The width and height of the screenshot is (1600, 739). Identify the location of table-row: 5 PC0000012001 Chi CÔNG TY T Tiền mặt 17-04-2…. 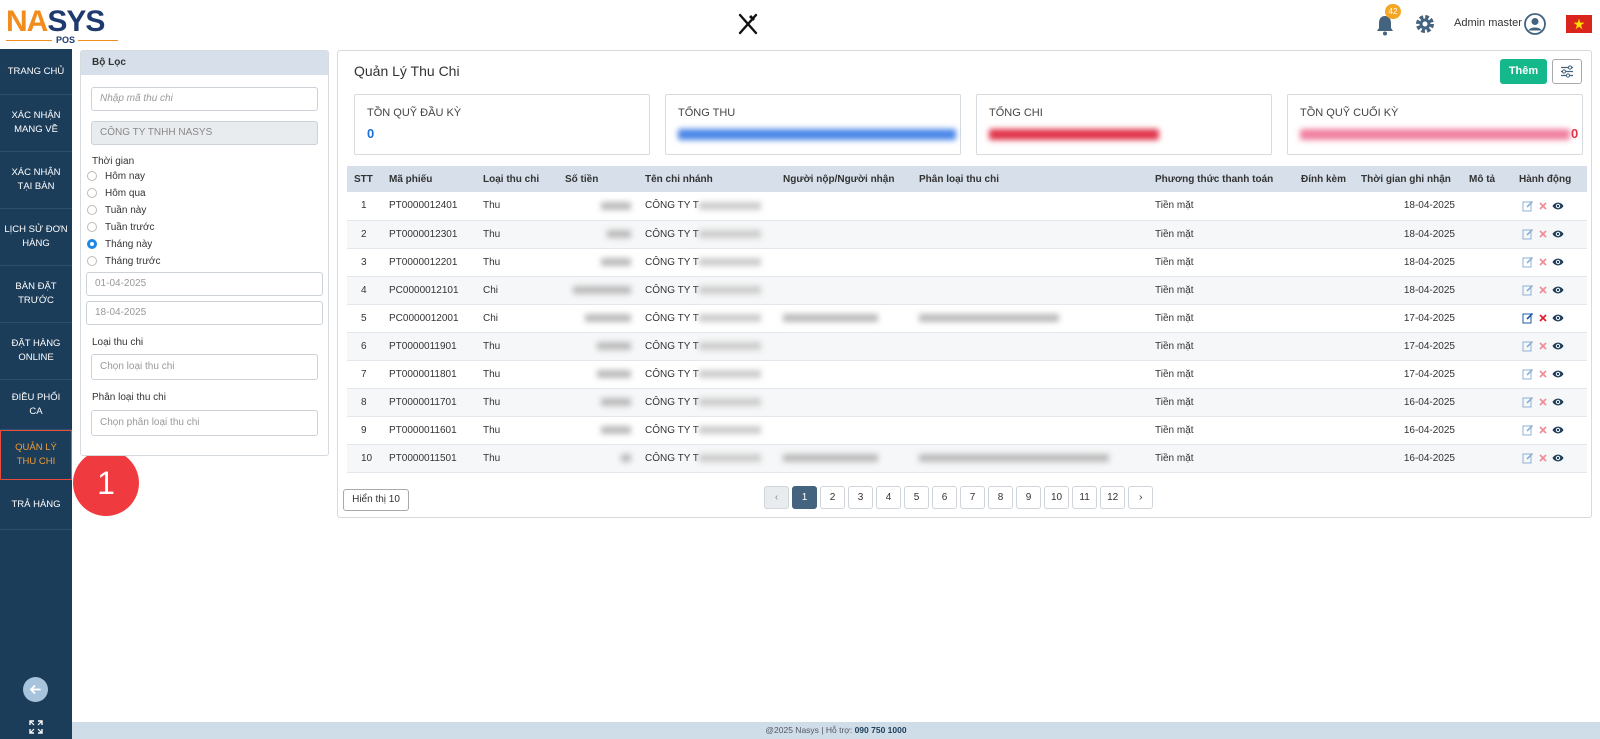
(967, 318).